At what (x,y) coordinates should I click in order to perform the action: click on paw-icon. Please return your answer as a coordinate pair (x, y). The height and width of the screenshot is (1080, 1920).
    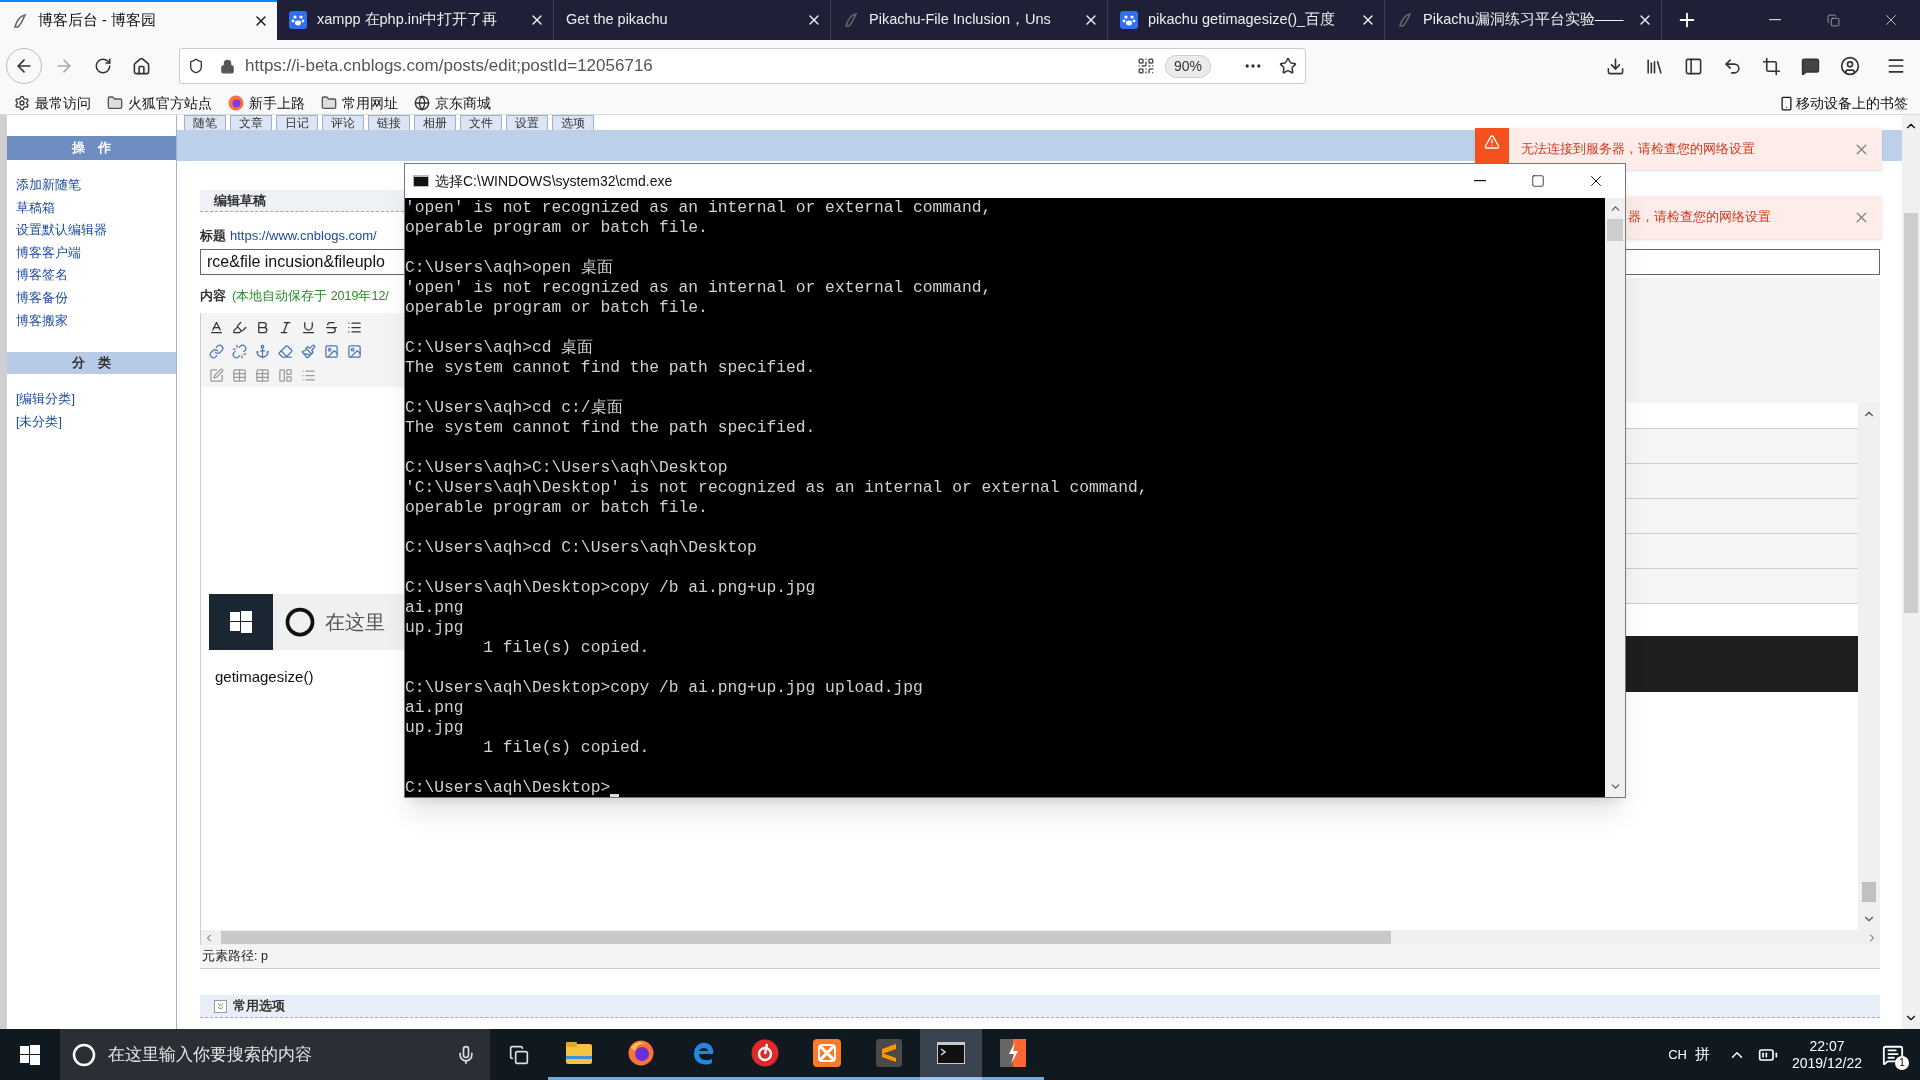
    Looking at the image, I should click on (298, 20).